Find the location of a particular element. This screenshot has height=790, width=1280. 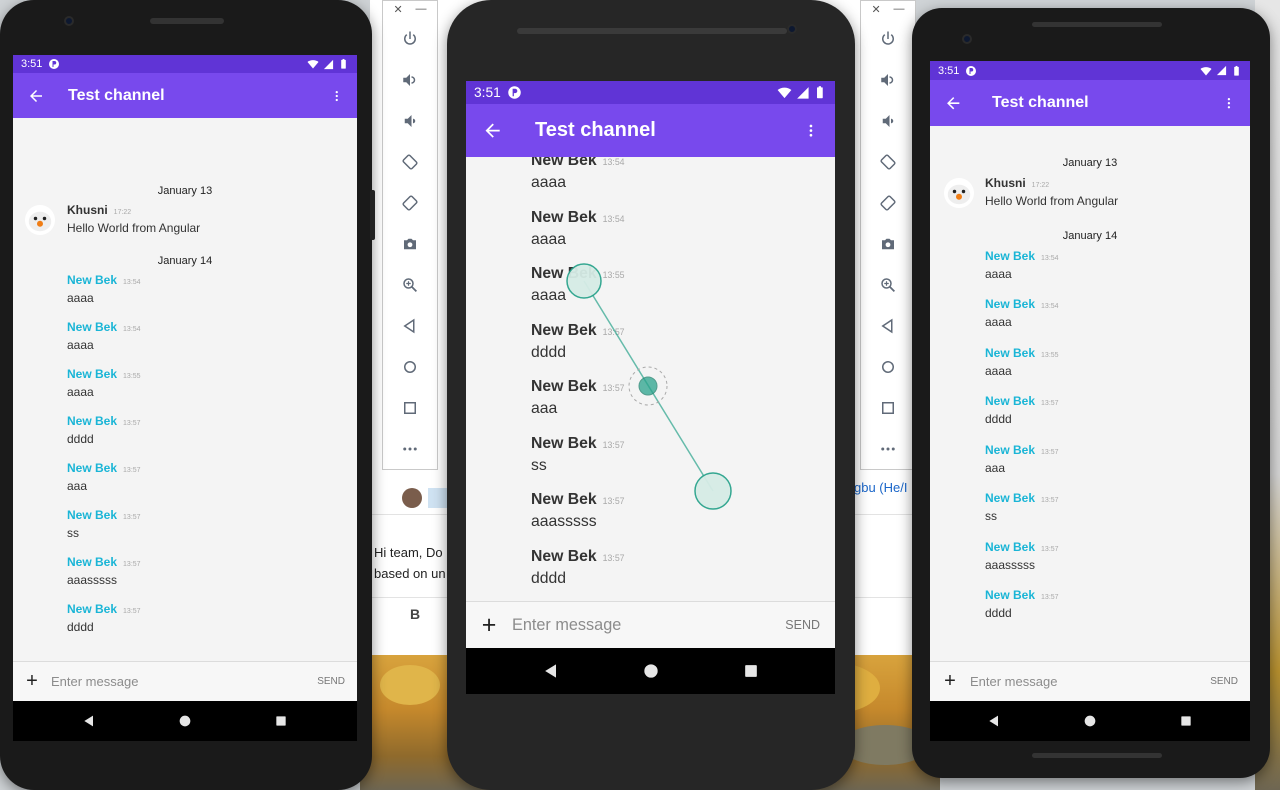

bold-button: B is located at coordinates (415, 614).